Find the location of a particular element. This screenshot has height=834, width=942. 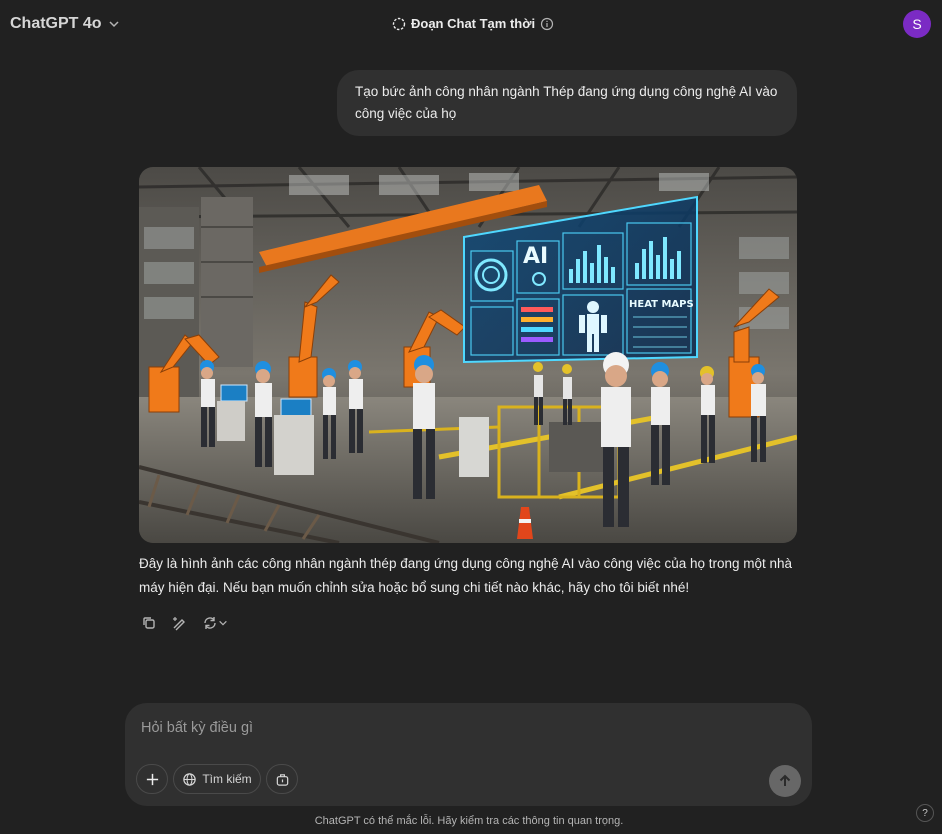

brush-icon is located at coordinates (179, 624).